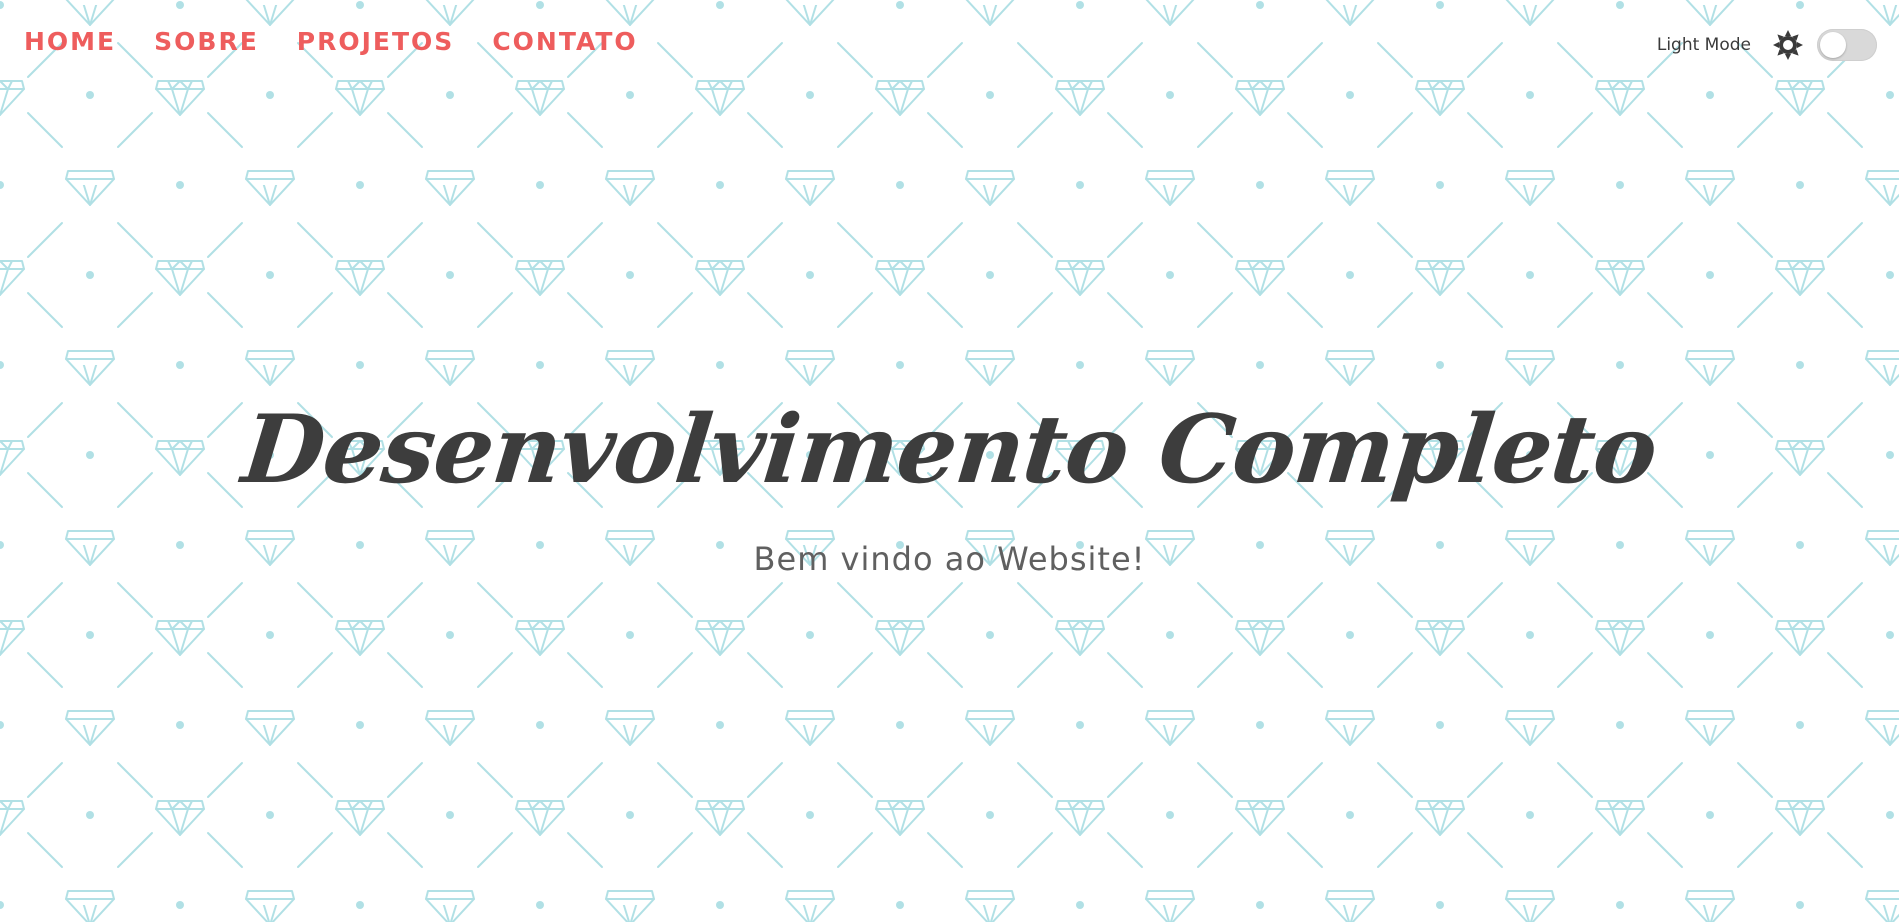 The height and width of the screenshot is (922, 1899). Describe the element at coordinates (1847, 45) in the screenshot. I see `theme-toggle` at that location.